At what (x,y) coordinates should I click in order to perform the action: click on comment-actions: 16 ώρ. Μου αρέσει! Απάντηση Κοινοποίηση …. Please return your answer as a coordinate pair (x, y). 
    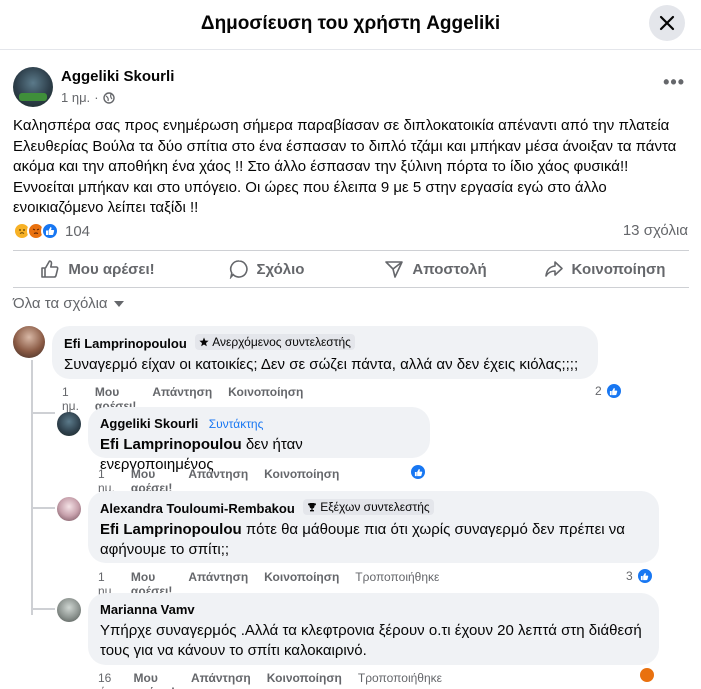
    Looking at the image, I should click on (270, 680).